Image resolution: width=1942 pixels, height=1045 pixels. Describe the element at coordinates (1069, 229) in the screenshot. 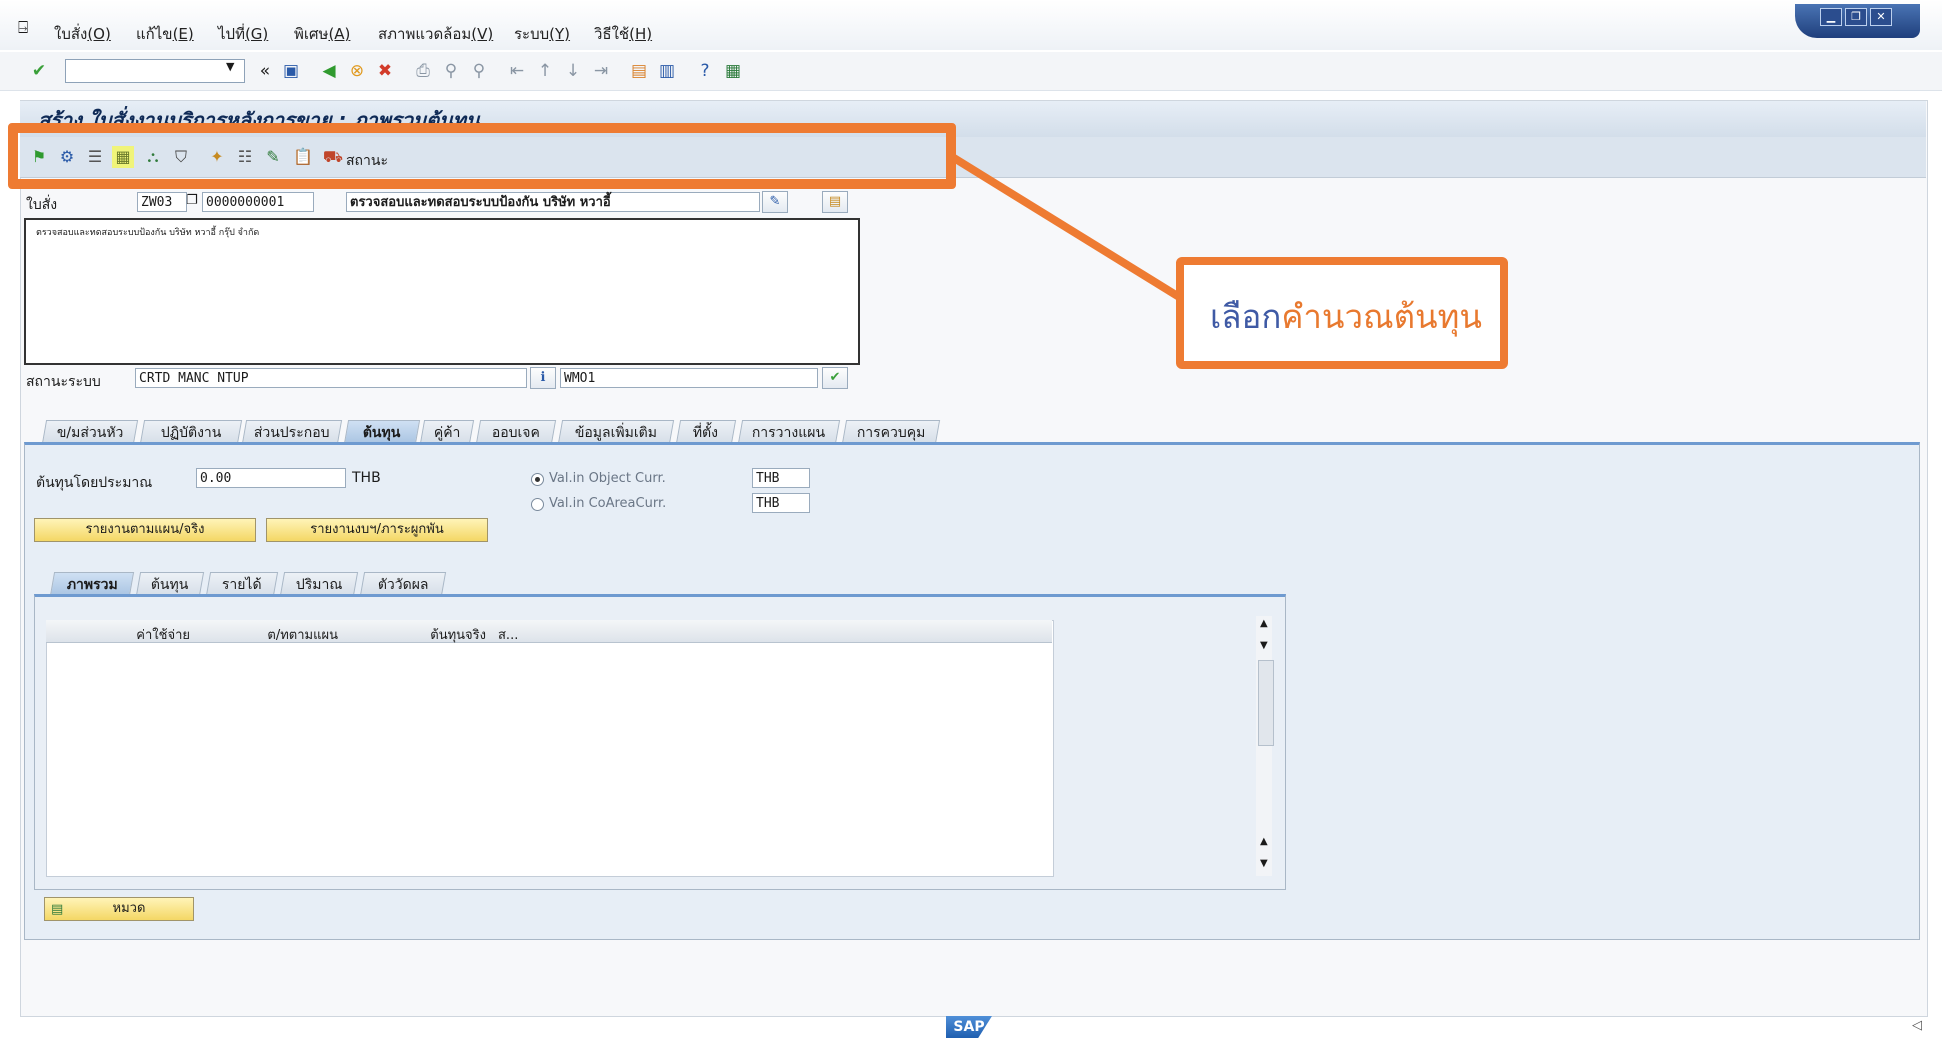

I see `callout-connector` at that location.